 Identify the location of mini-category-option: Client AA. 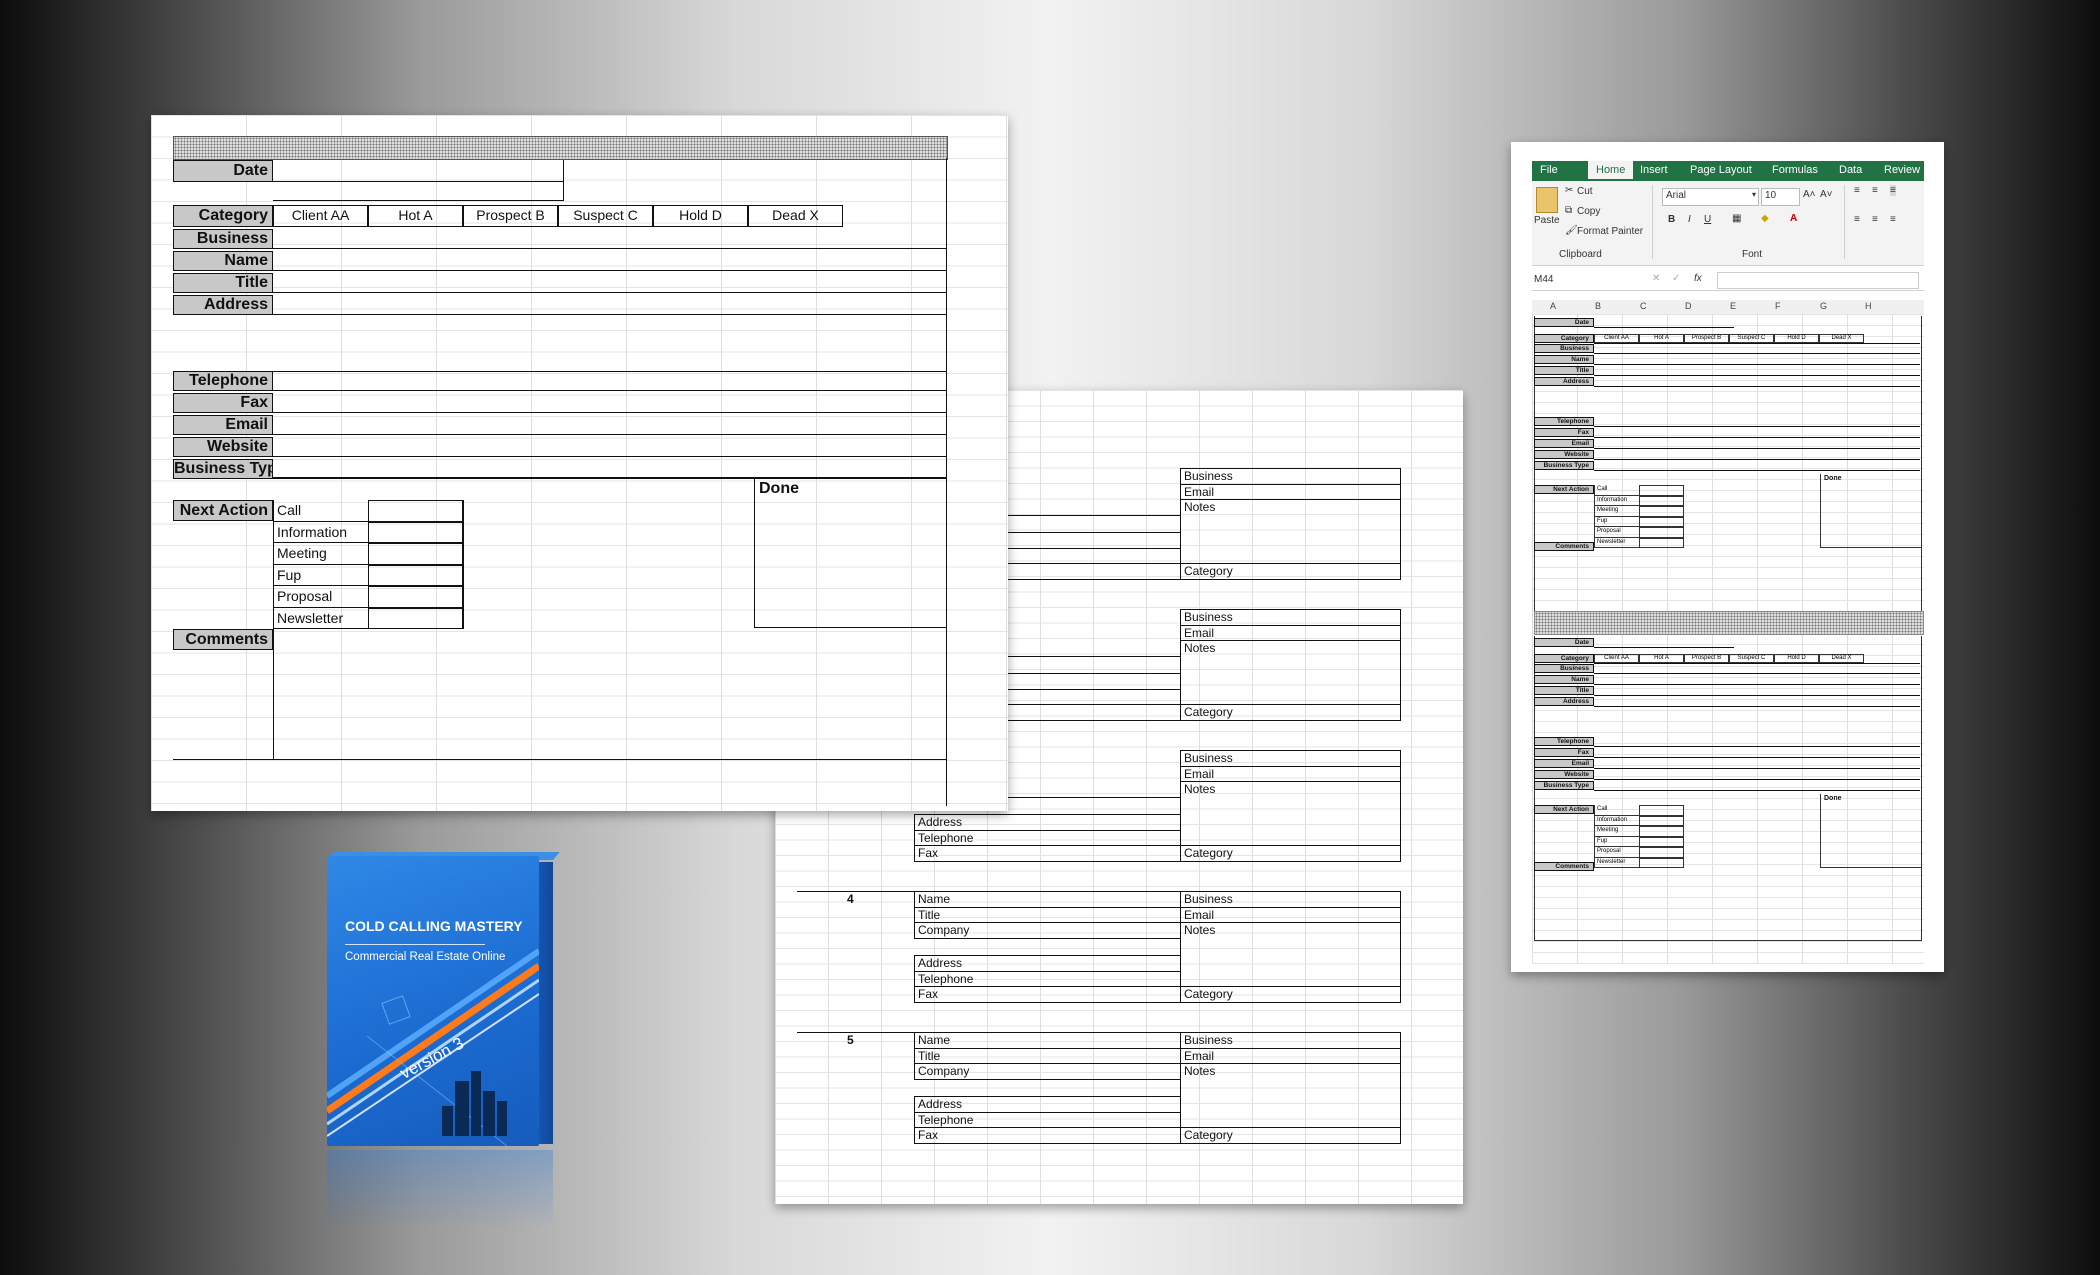
(1616, 658).